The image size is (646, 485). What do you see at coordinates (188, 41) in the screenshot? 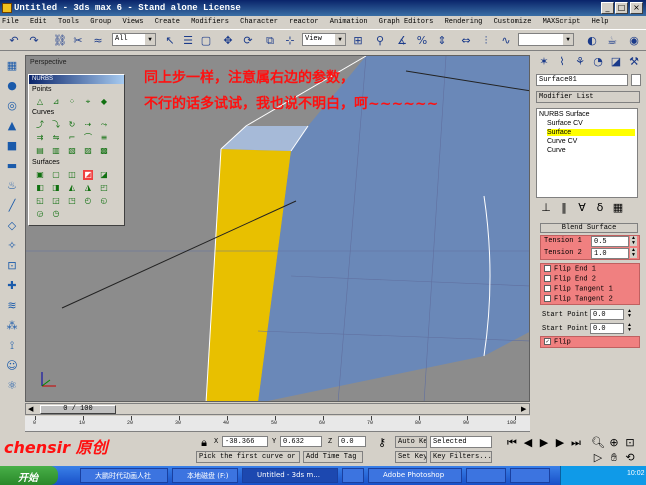
I see `select-by-name-icon: ☰` at bounding box center [188, 41].